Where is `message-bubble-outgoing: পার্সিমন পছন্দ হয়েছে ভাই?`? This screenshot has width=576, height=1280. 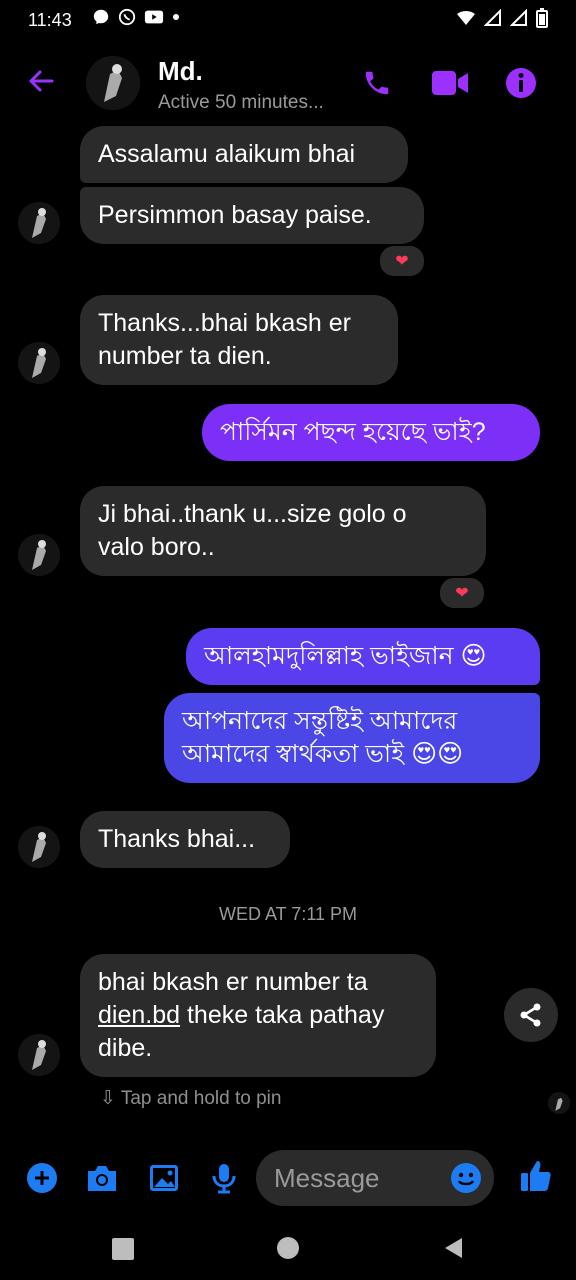
message-bubble-outgoing: পার্সিমন পছন্দ হয়েছে ভাই? is located at coordinates (371, 432).